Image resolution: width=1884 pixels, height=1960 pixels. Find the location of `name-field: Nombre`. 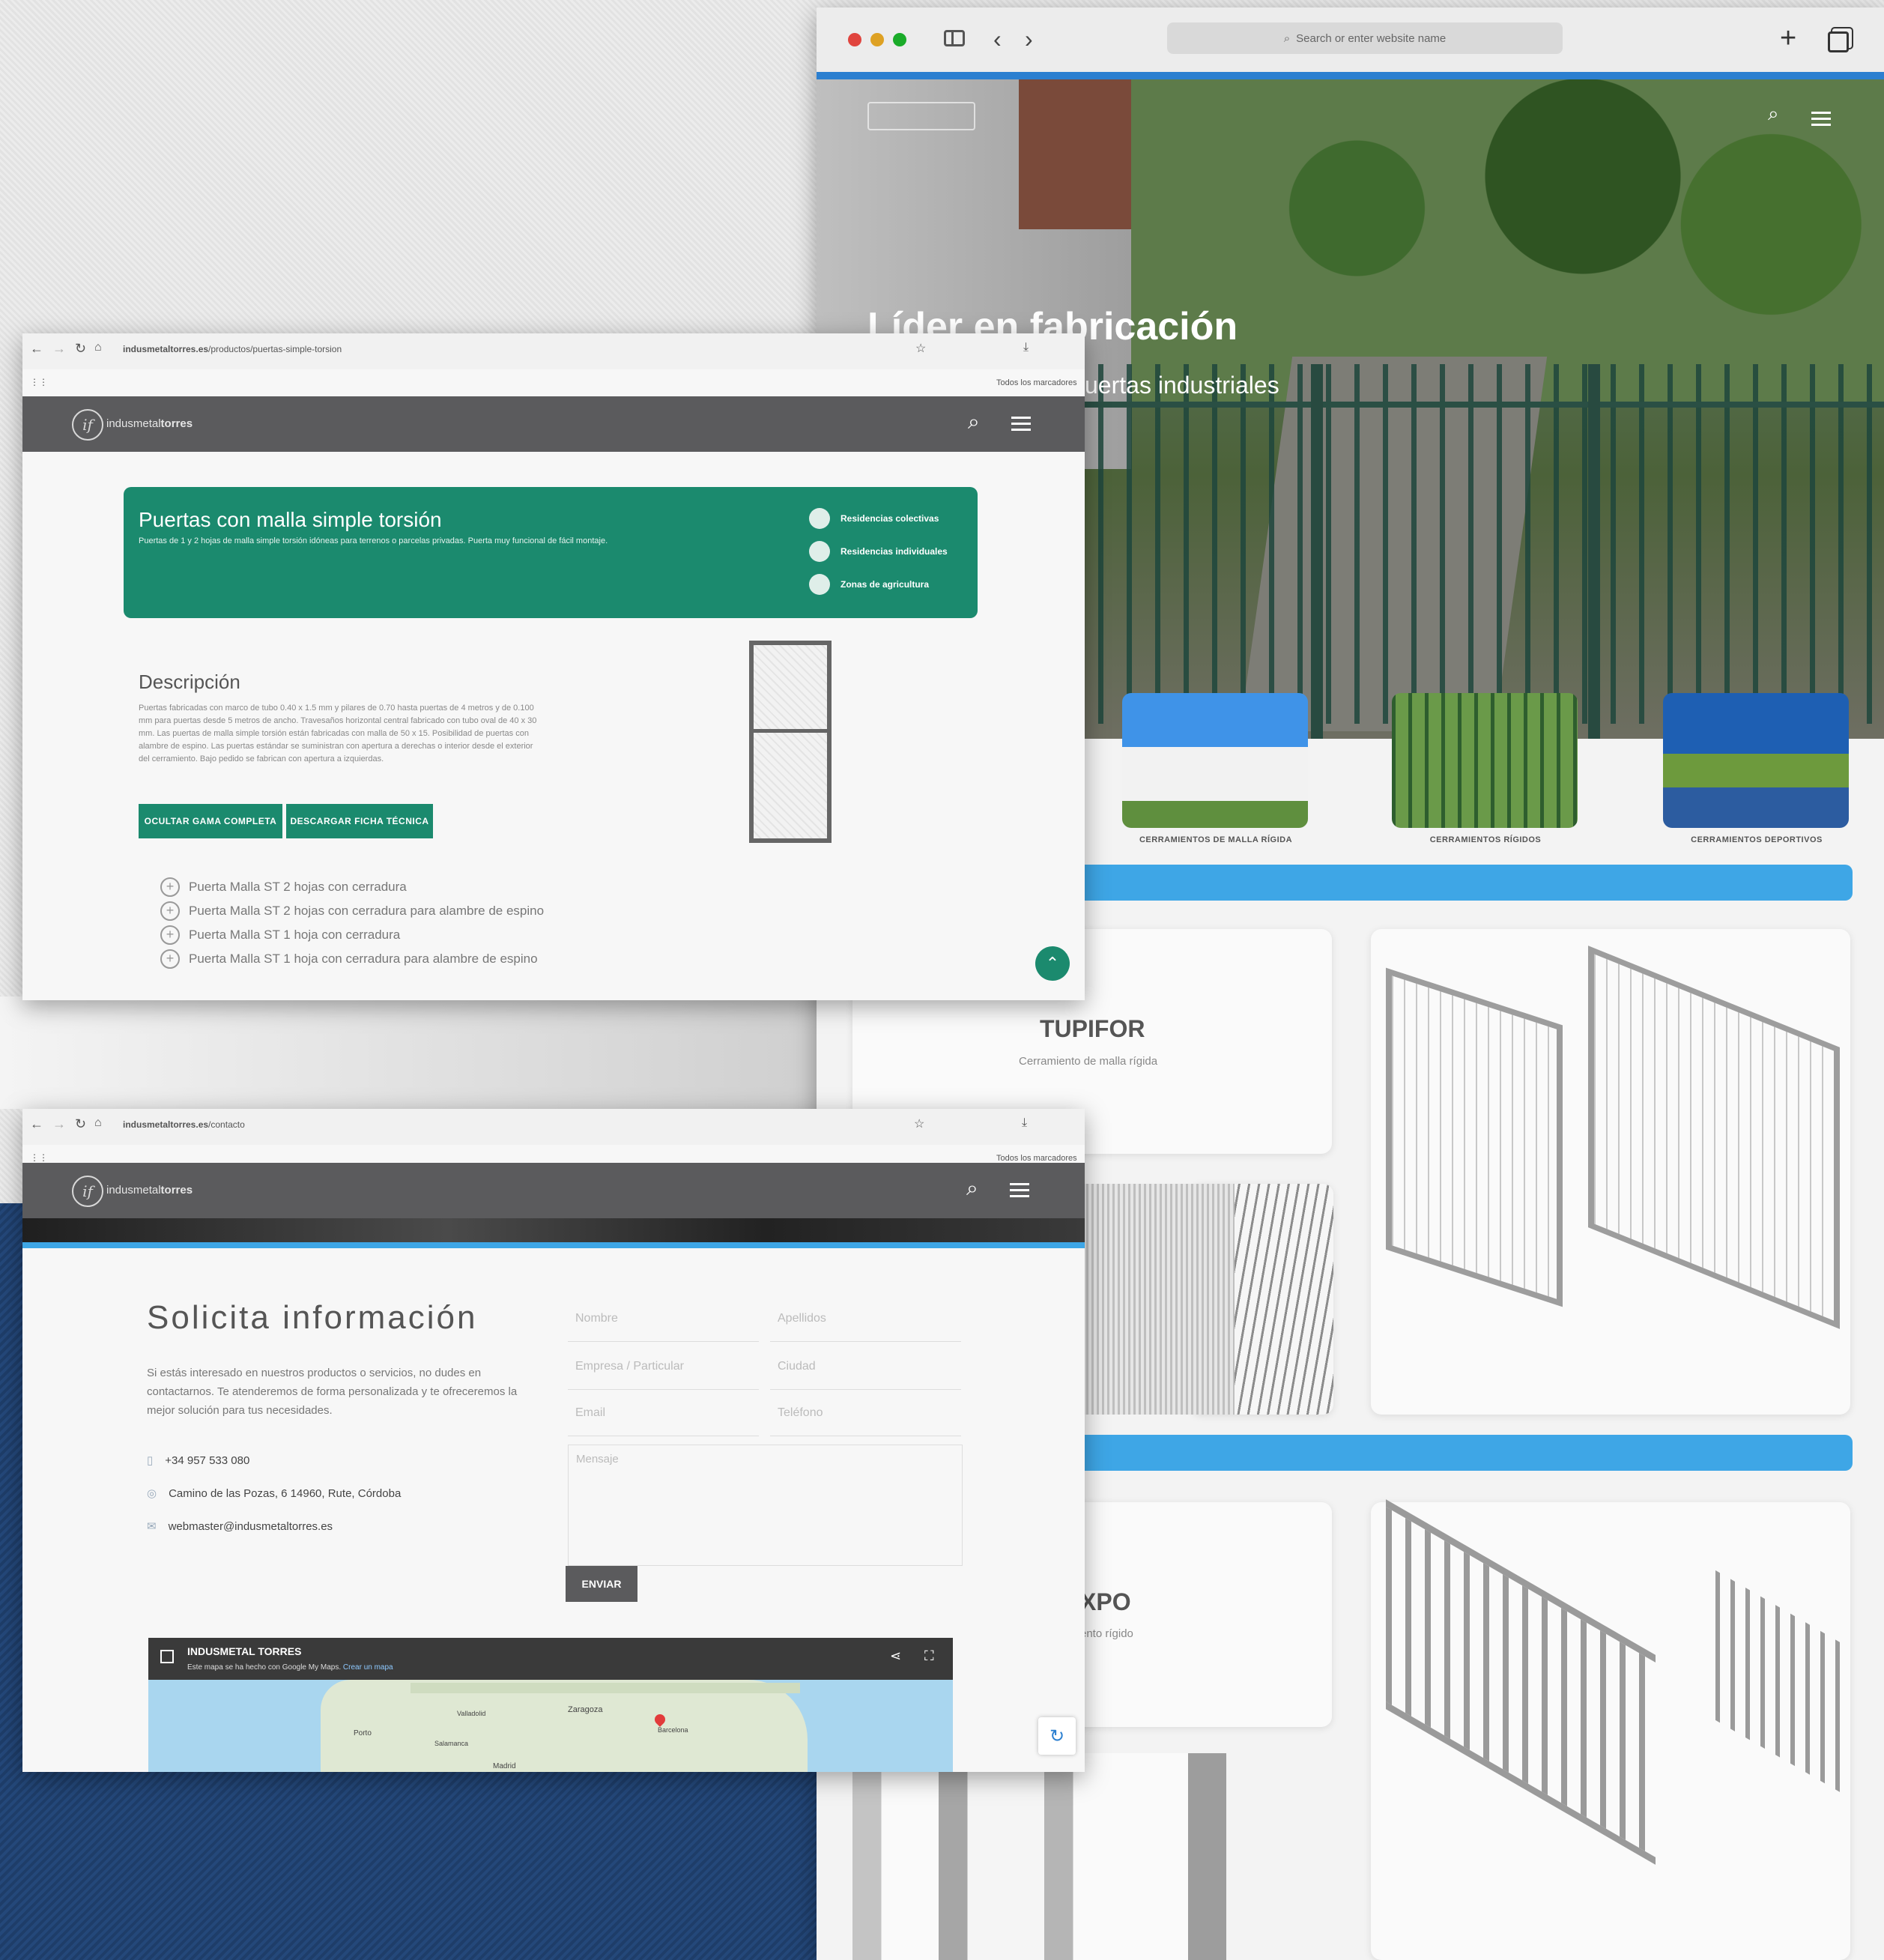

name-field: Nombre is located at coordinates (663, 1319).